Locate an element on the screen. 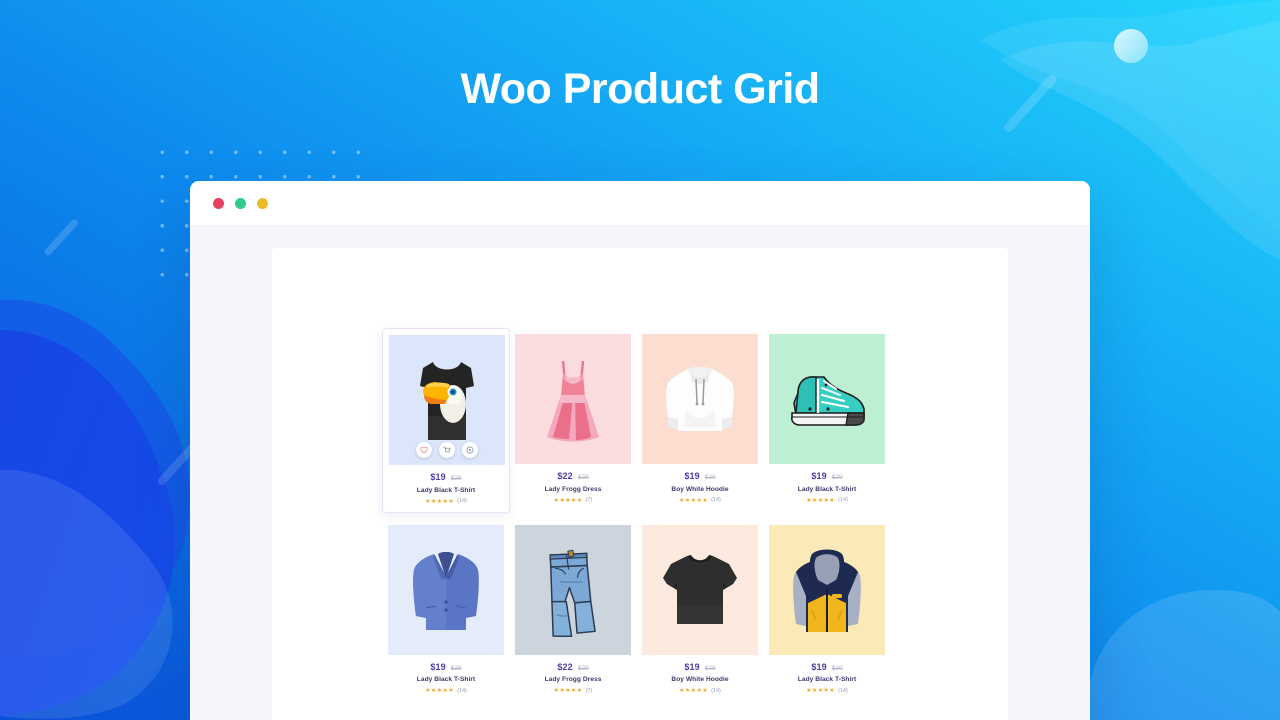  product-artwork-black-tank-top-toucan is located at coordinates (447, 400).